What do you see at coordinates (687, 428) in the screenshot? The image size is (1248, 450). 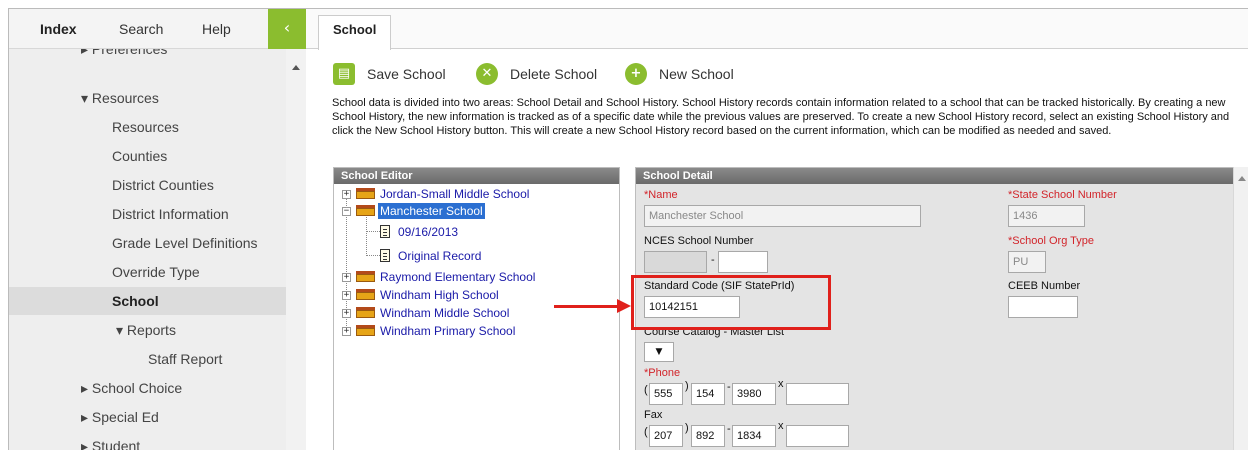 I see `fax-paren-close: )` at bounding box center [687, 428].